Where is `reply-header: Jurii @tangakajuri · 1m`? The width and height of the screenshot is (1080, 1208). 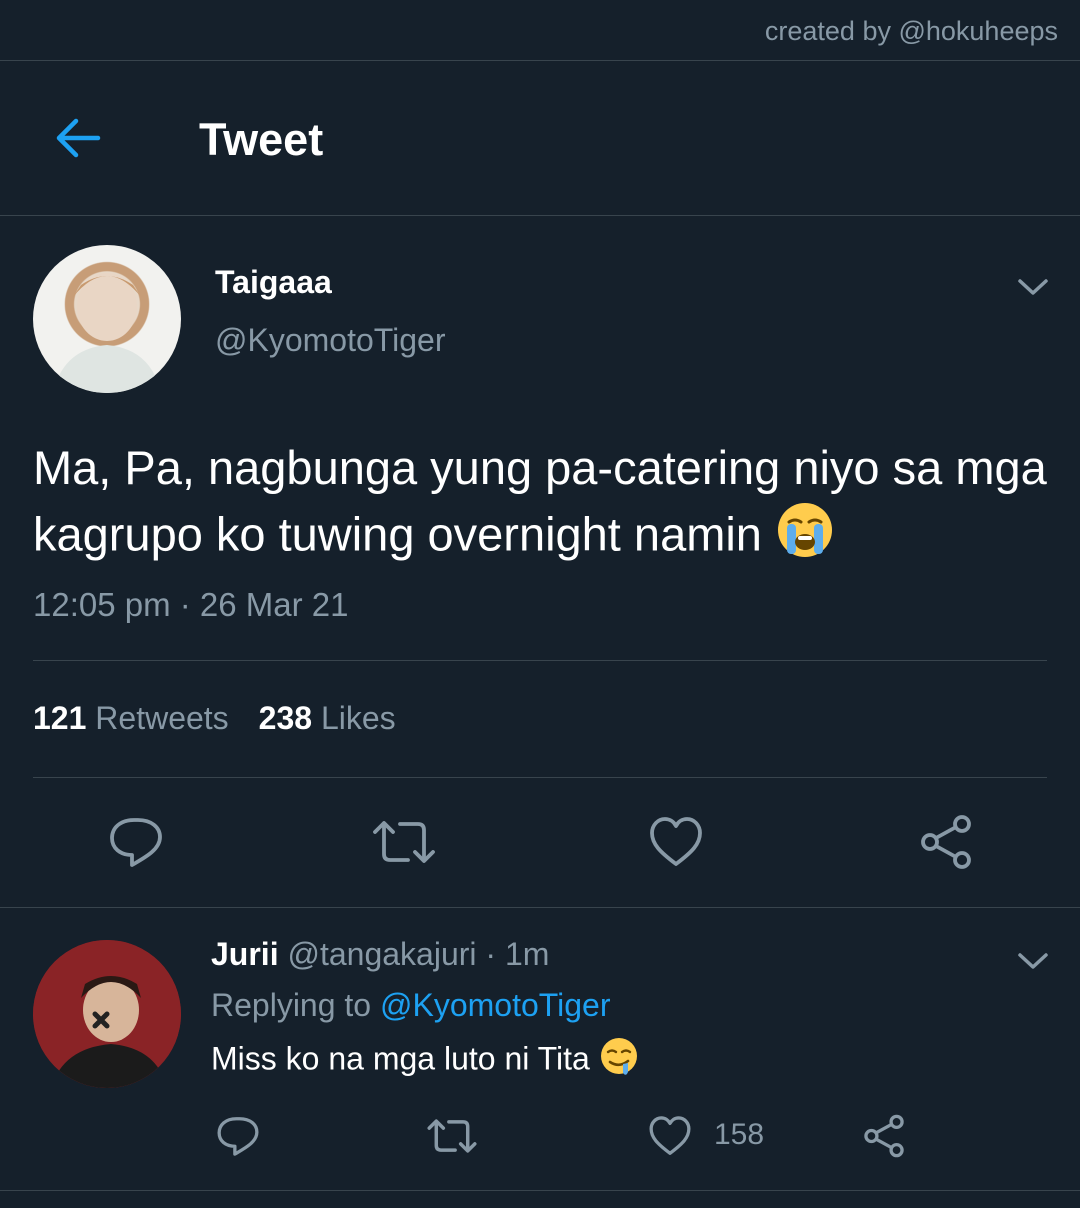
reply-header: Jurii @tangakajuri · 1m is located at coordinates (380, 954).